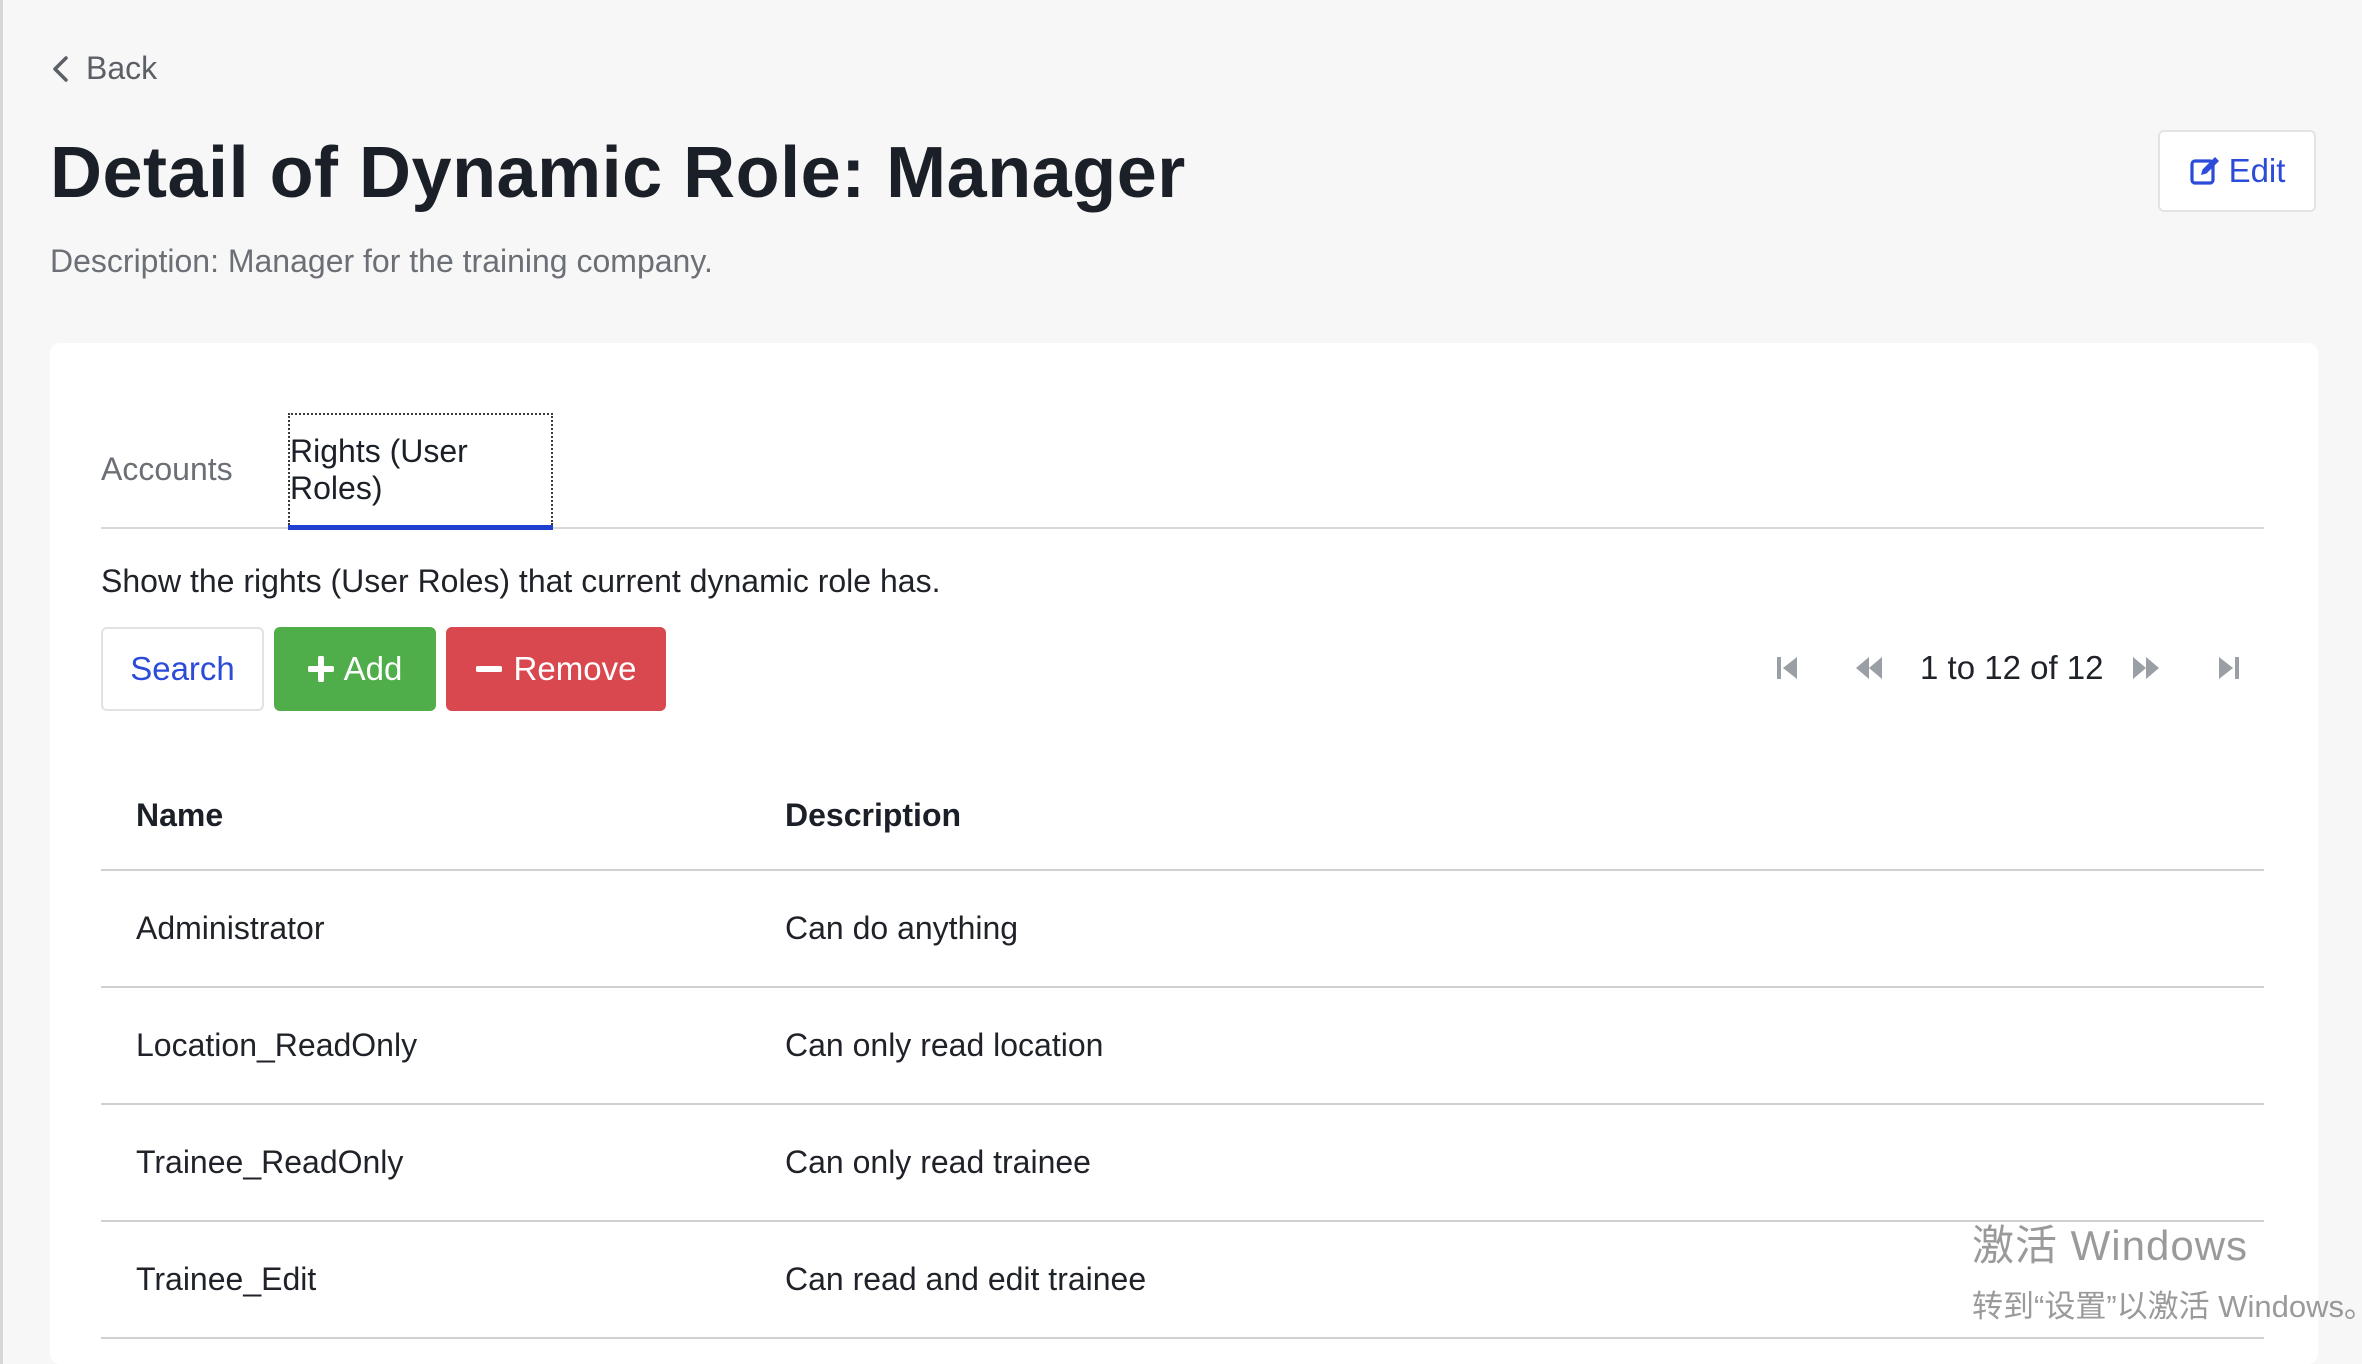 The width and height of the screenshot is (2362, 1364). Describe the element at coordinates (1182, 471) in the screenshot. I see `tab-bar: Accounts Rights (User Roles)` at that location.